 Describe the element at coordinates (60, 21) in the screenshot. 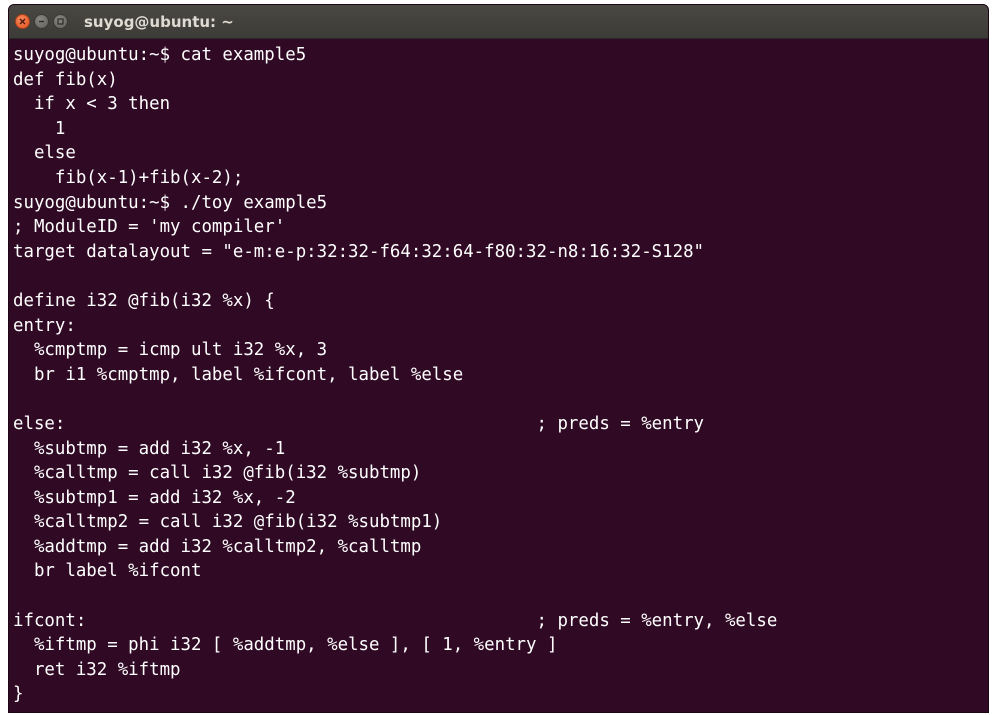

I see `maximize-icon` at that location.